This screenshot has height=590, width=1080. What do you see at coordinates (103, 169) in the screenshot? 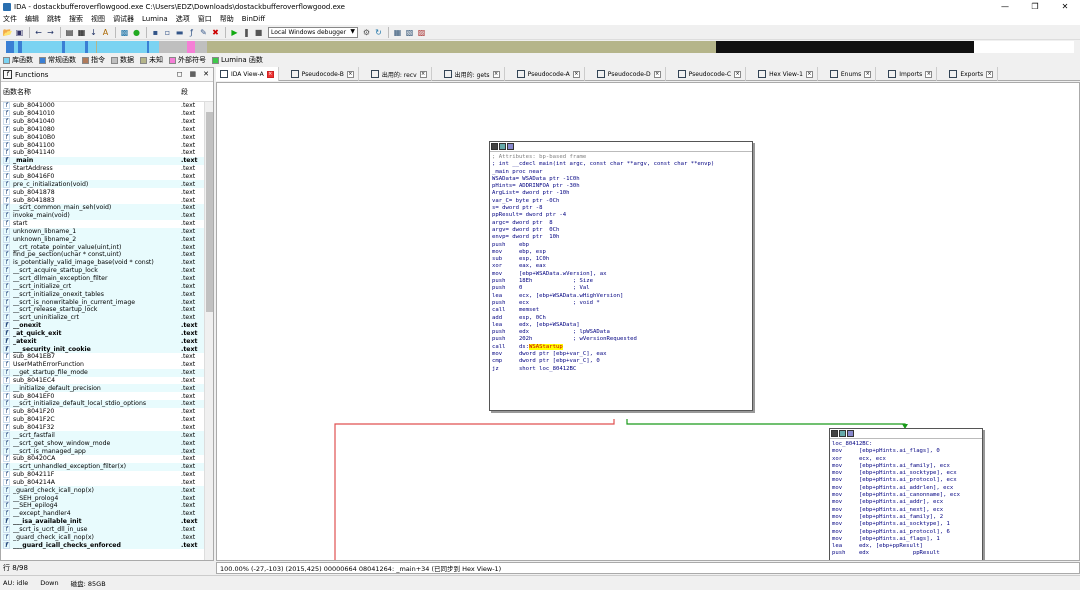
I see `function-row: f StartAddress .text` at bounding box center [103, 169].